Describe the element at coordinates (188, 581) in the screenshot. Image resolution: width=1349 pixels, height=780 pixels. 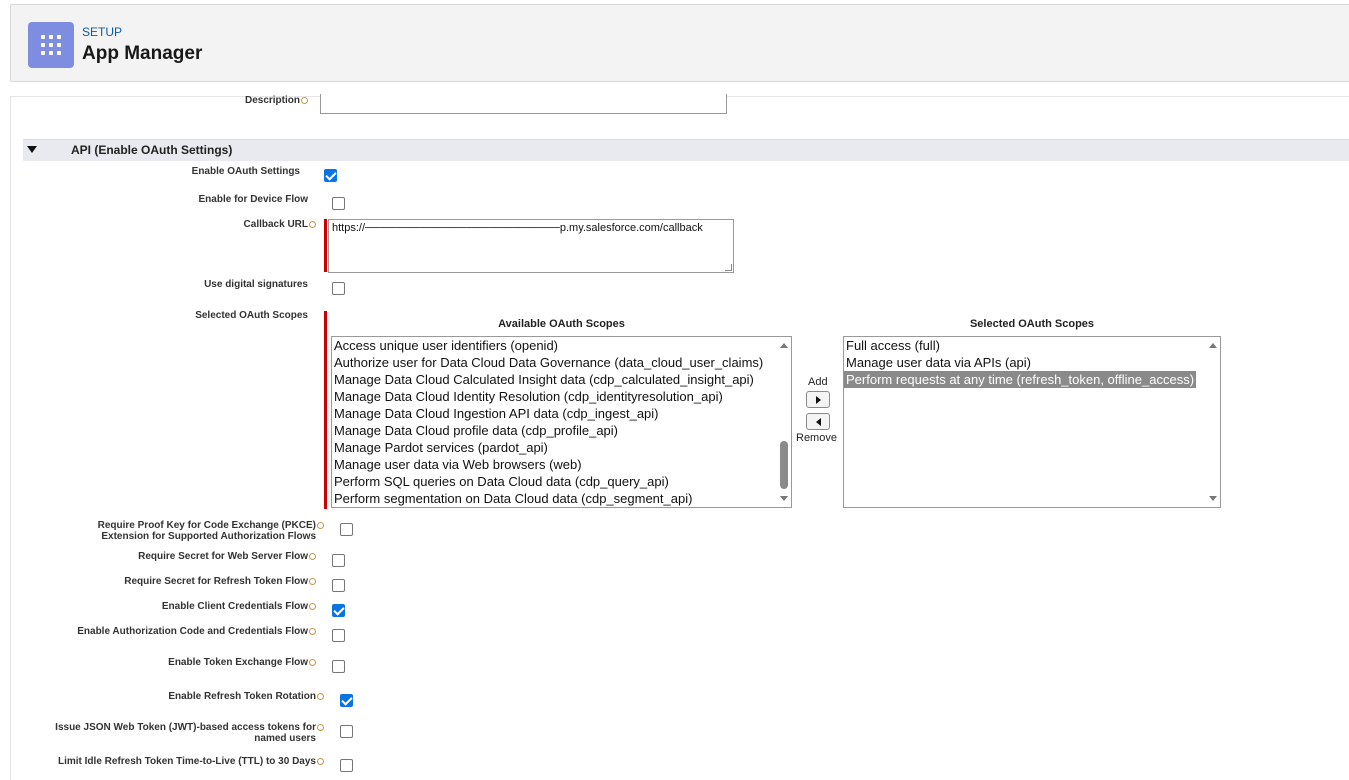
I see `secret-refresh-label: Require Secret for Refresh Token Flow` at that location.